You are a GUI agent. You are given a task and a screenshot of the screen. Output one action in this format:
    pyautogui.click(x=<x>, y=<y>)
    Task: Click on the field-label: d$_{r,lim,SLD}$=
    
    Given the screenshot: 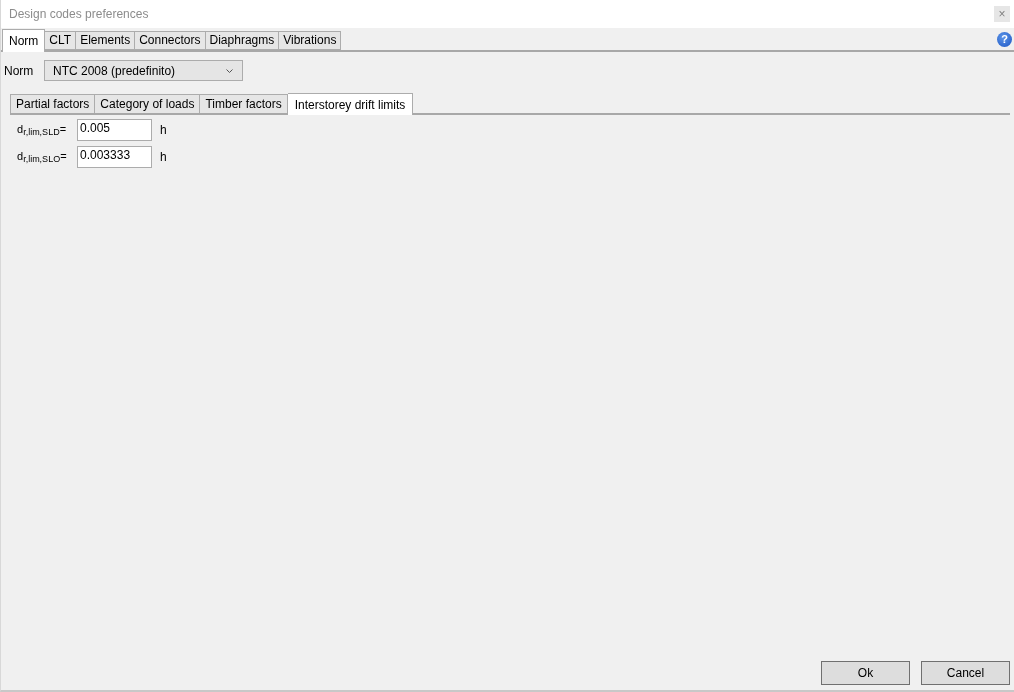 What is the action you would take?
    pyautogui.click(x=42, y=130)
    